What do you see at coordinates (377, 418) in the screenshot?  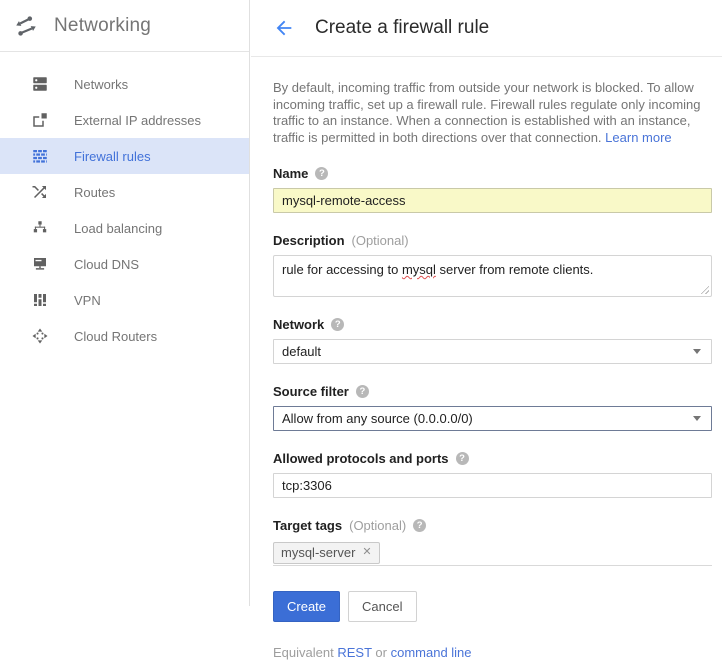 I see `source-filter-selected-value: Allow from any source (0.0.0.0/0)` at bounding box center [377, 418].